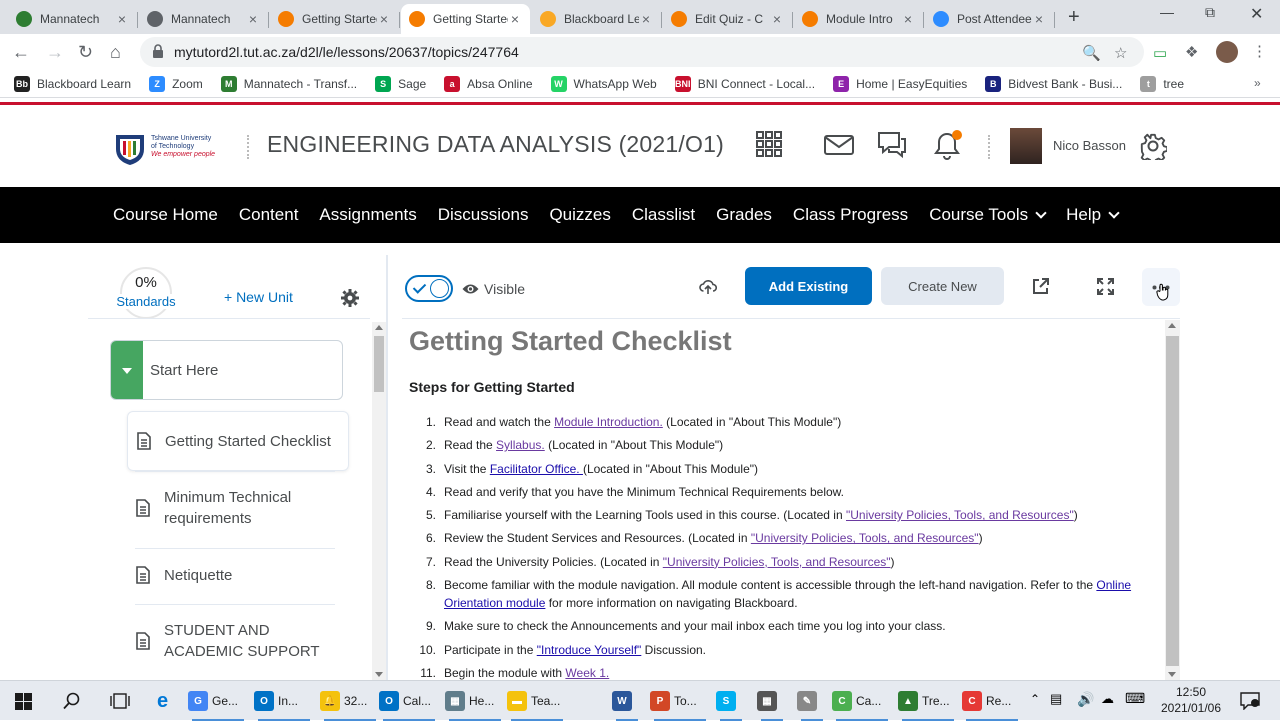 The width and height of the screenshot is (1280, 721). What do you see at coordinates (942, 286) in the screenshot?
I see `create-new-button: Create New` at bounding box center [942, 286].